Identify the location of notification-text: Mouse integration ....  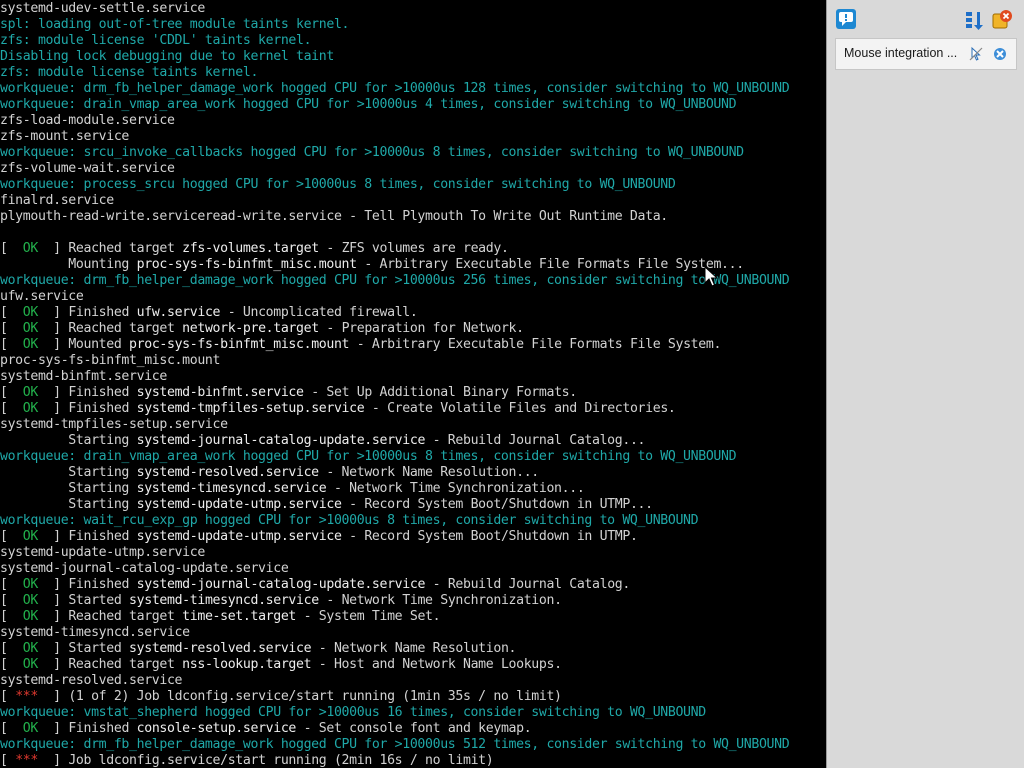
(901, 53).